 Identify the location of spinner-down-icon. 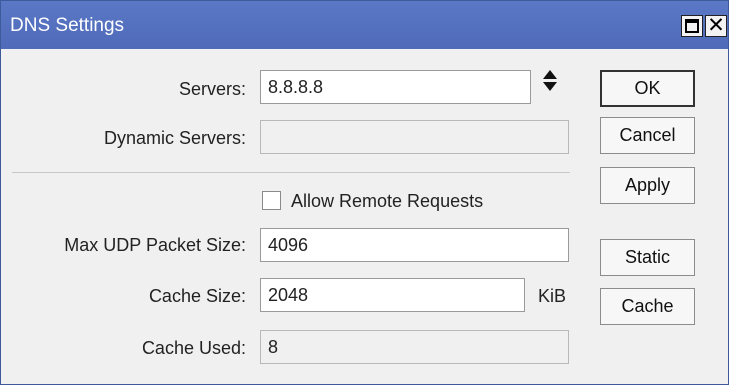
(550, 86).